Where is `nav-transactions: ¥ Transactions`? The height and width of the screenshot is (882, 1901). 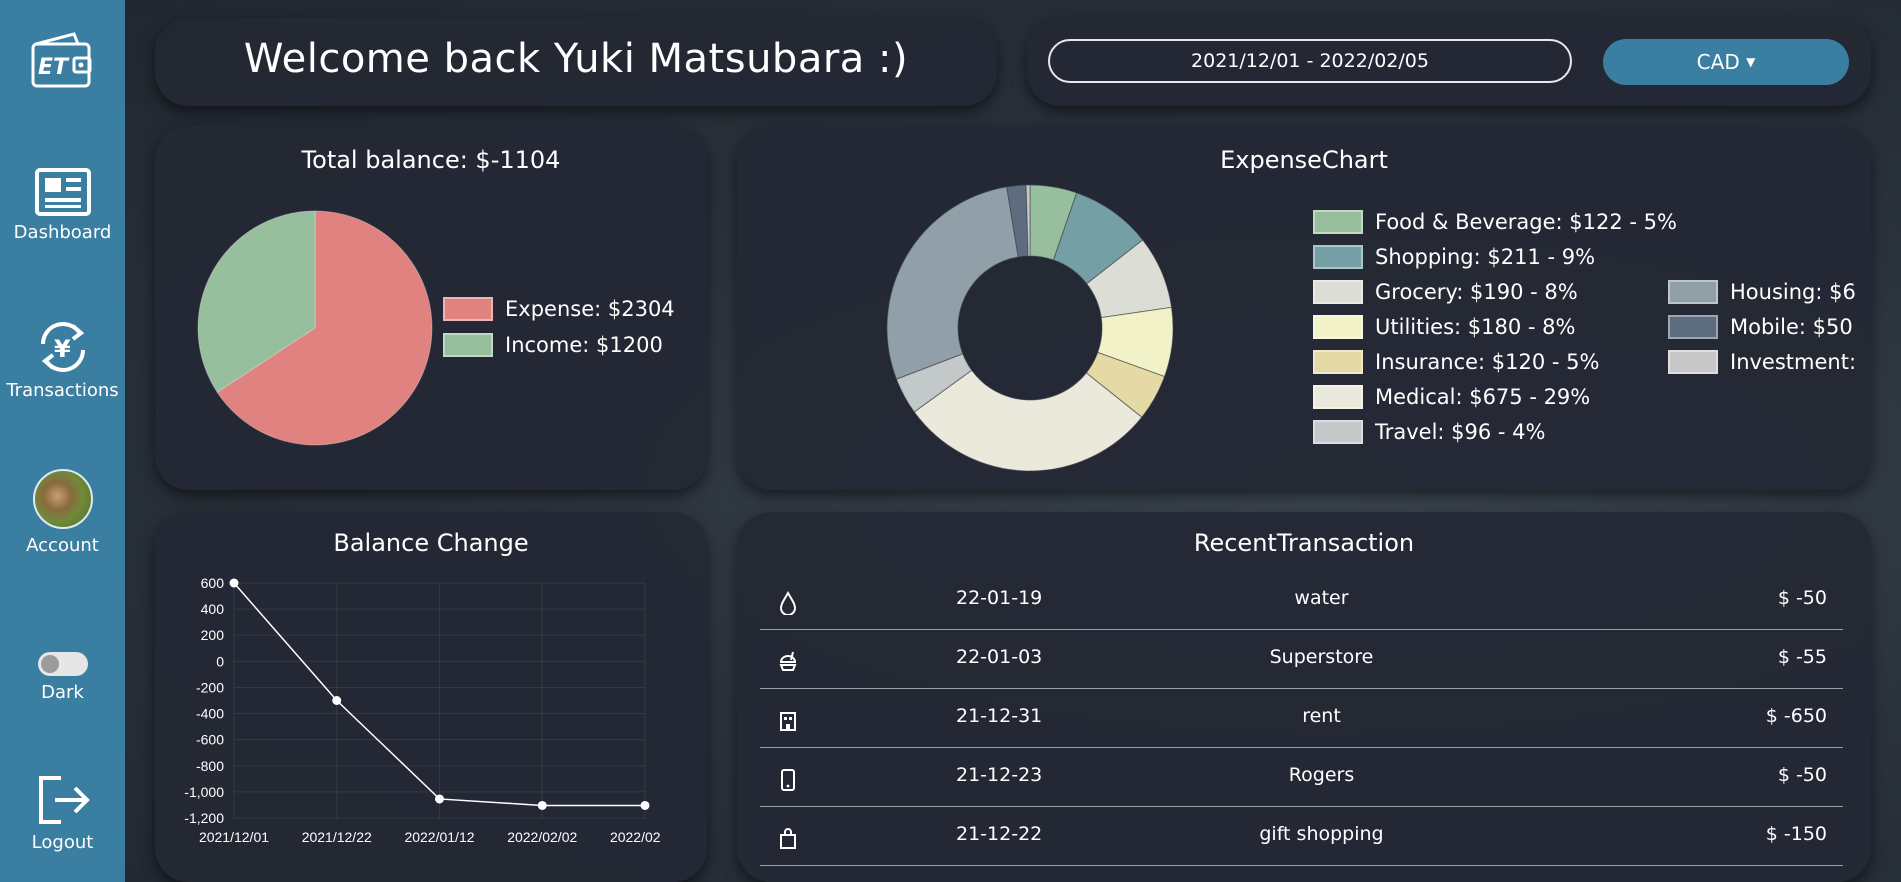
nav-transactions: ¥ Transactions is located at coordinates (62, 360).